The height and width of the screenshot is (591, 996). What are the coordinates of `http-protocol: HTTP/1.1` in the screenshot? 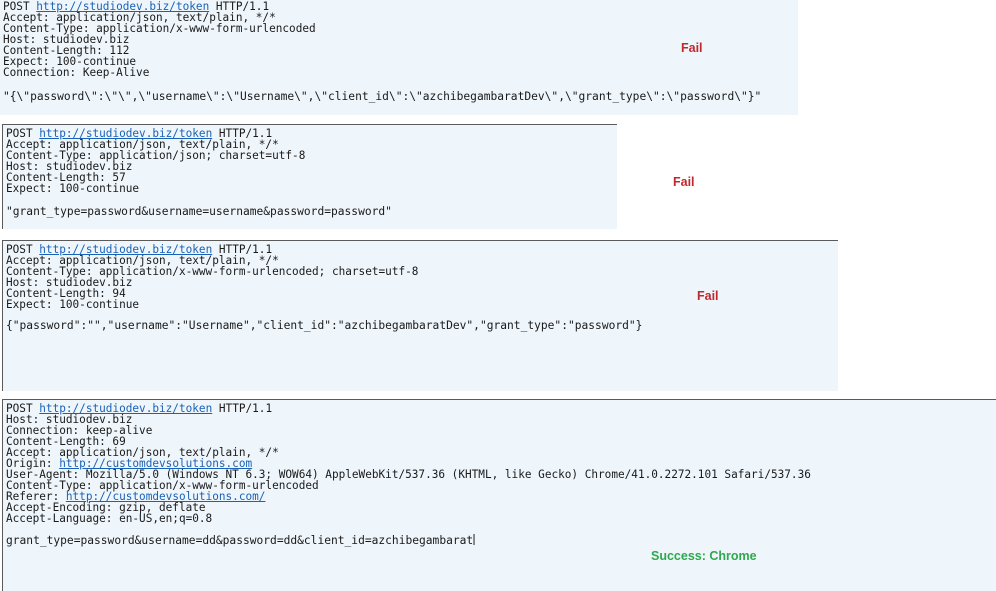 It's located at (245, 408).